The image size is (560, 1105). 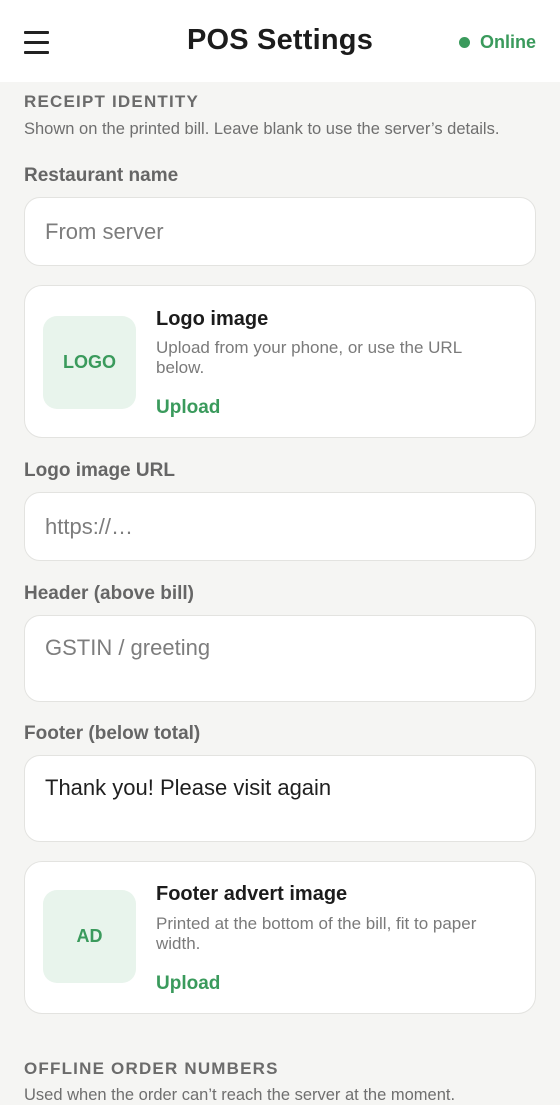 I want to click on app-bar: POS Settings Online, so click(x=280, y=41).